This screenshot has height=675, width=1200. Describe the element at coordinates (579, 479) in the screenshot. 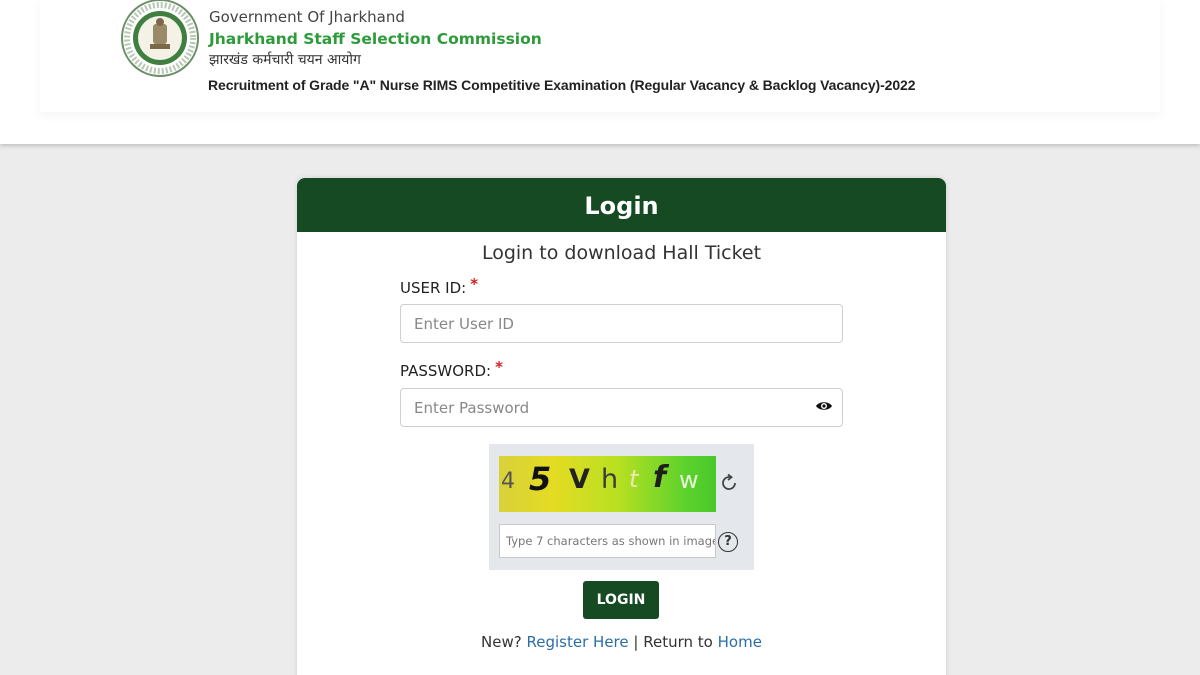

I see `captcha-char: V` at that location.